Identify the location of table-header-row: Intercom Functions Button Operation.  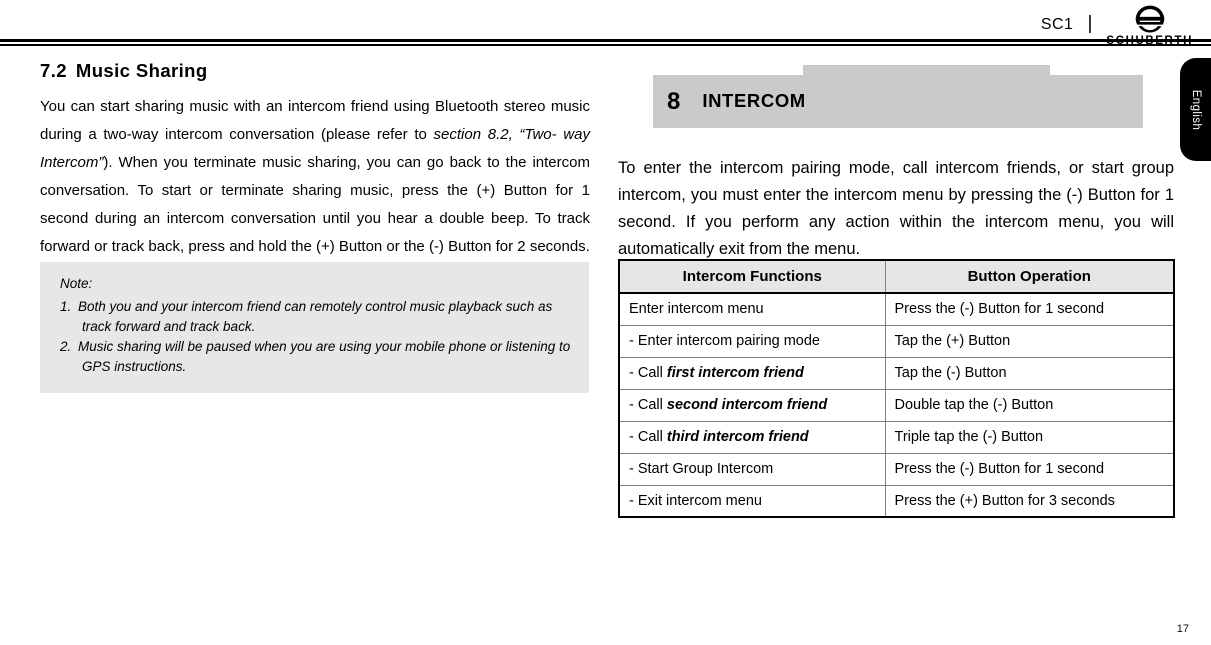
(896, 276).